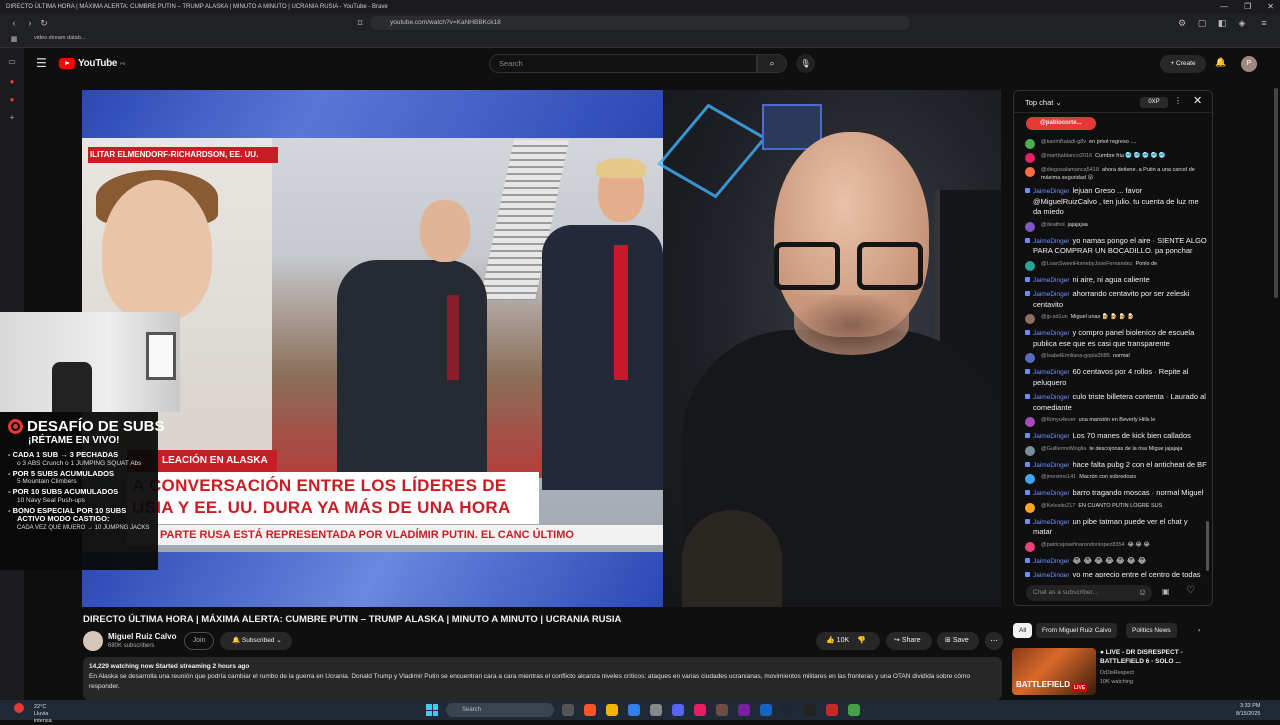 Image resolution: width=1280 pixels, height=725 pixels. I want to click on channel-name: Miguel Ruiz Calvo, so click(142, 636).